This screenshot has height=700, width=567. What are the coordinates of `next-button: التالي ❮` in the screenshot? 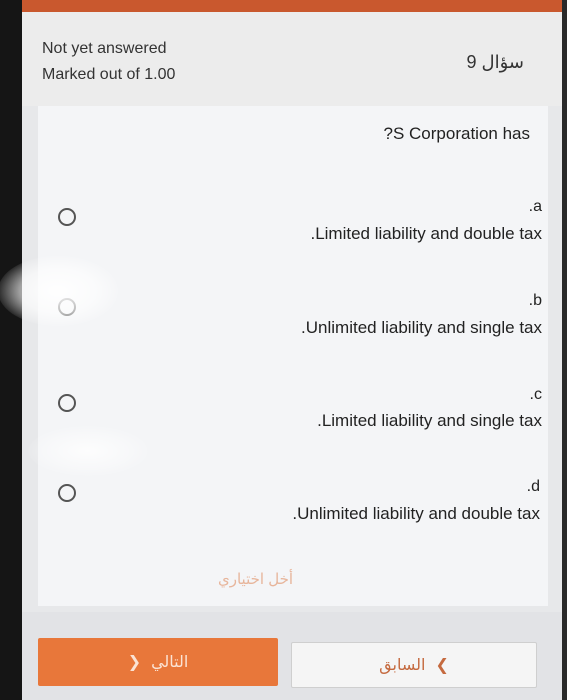 It's located at (158, 662).